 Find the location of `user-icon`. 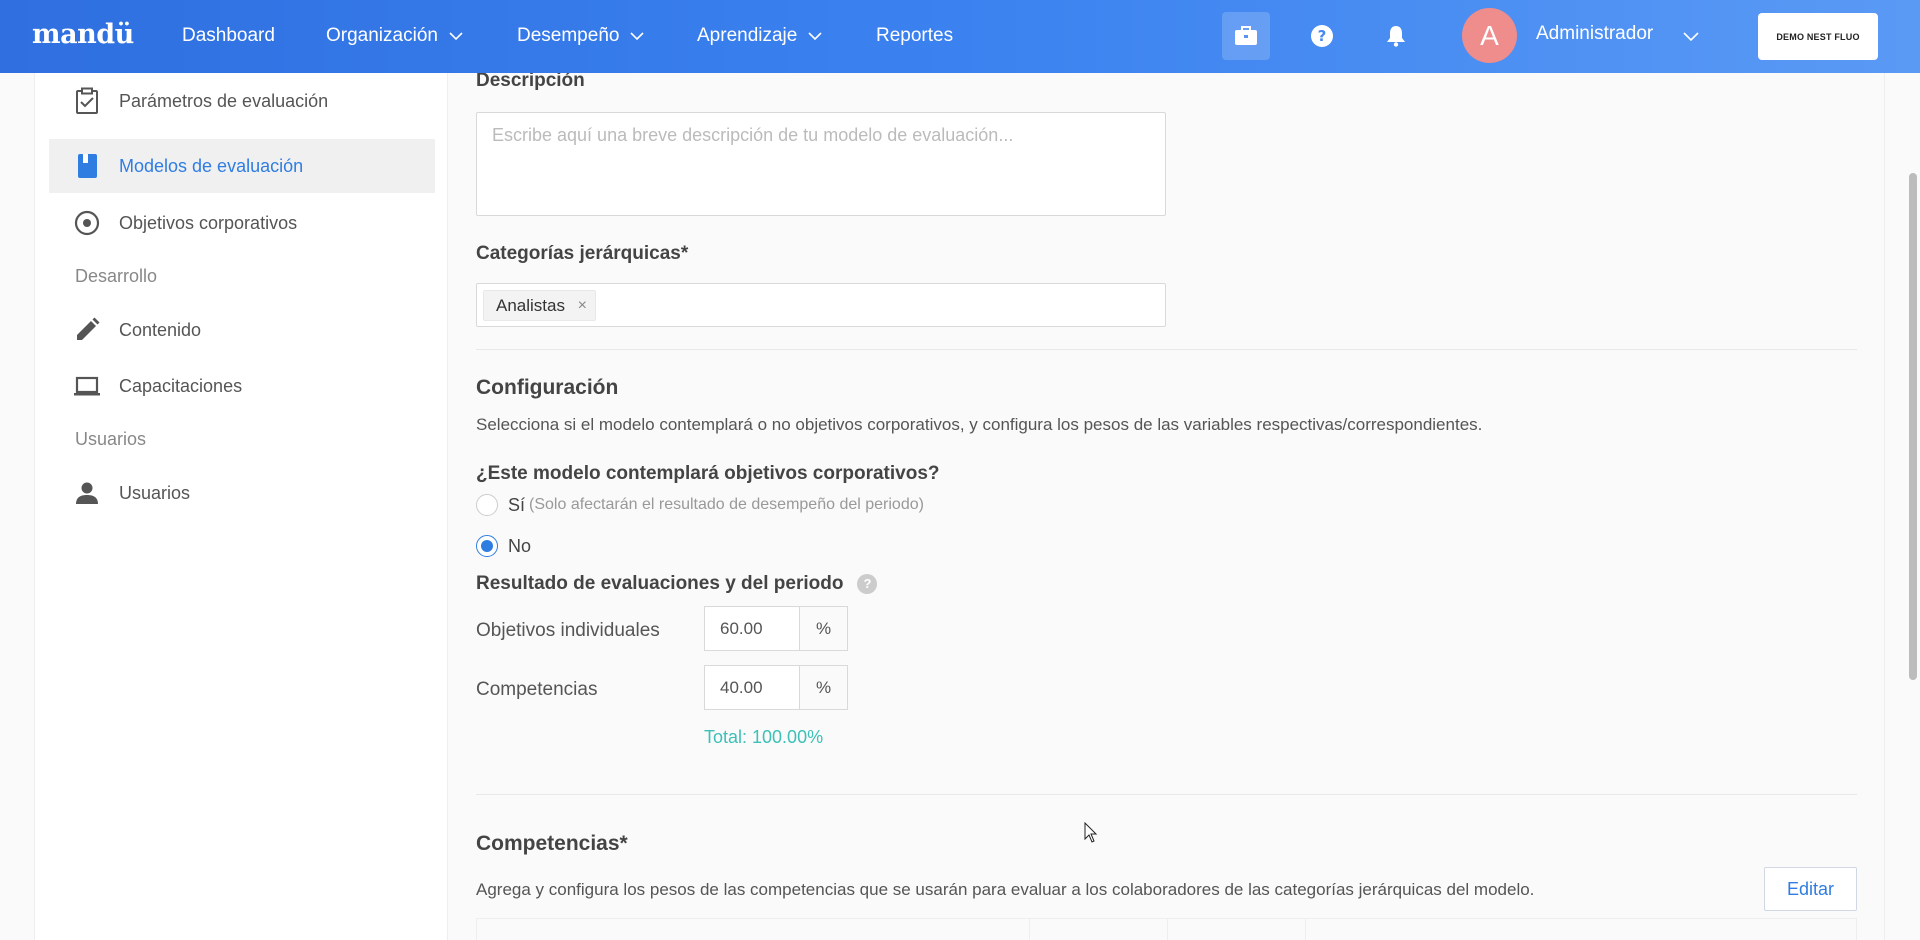

user-icon is located at coordinates (87, 493).